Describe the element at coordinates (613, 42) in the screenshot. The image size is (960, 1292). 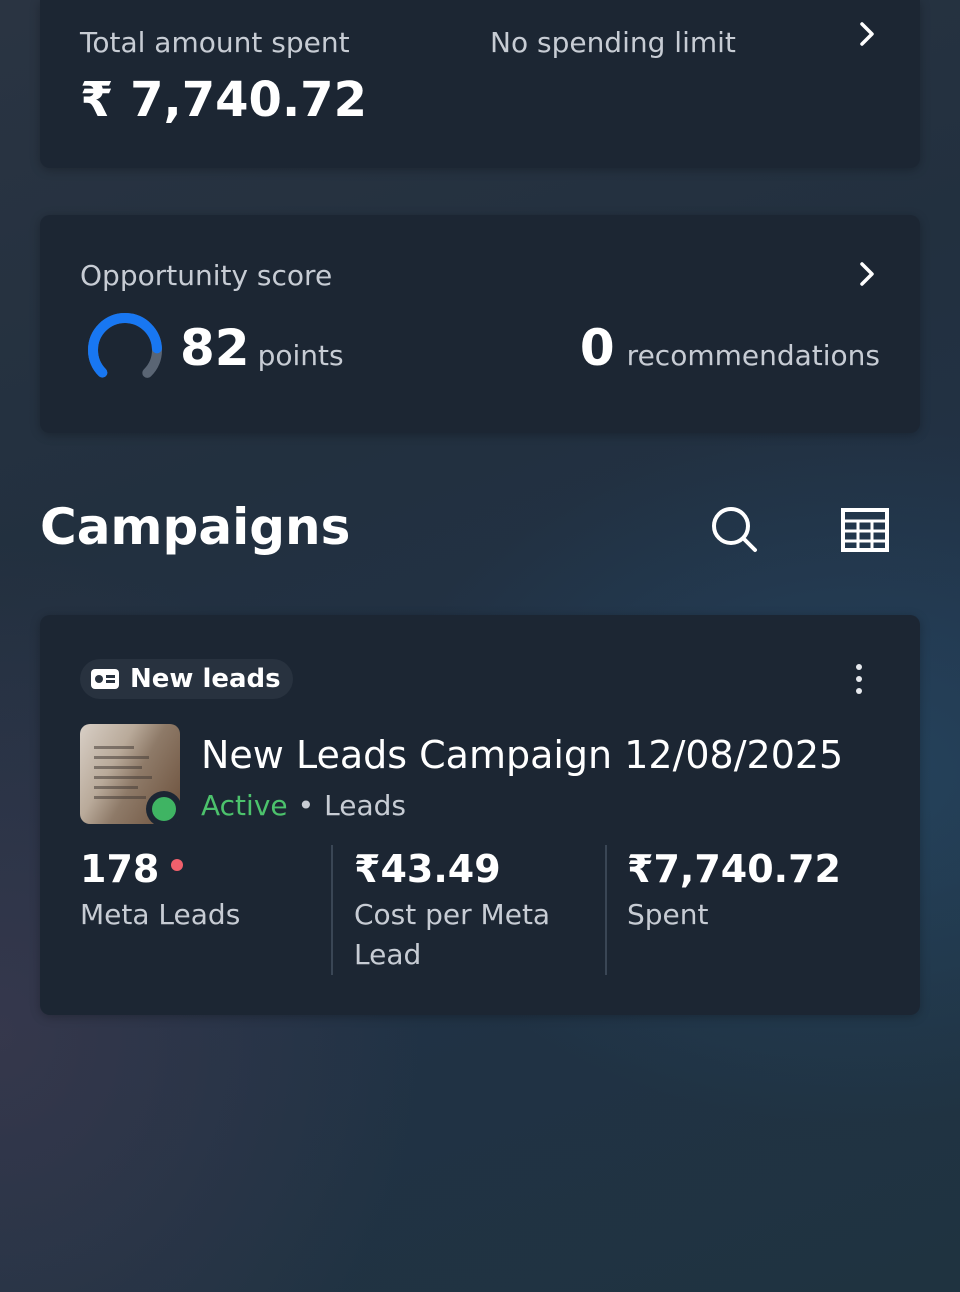
I see `spending-limit-label: No spending limit` at that location.